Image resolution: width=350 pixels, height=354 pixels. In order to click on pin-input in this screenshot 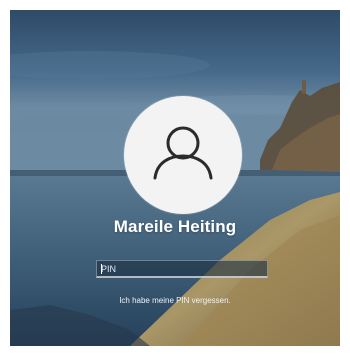, I will do `click(182, 268)`.